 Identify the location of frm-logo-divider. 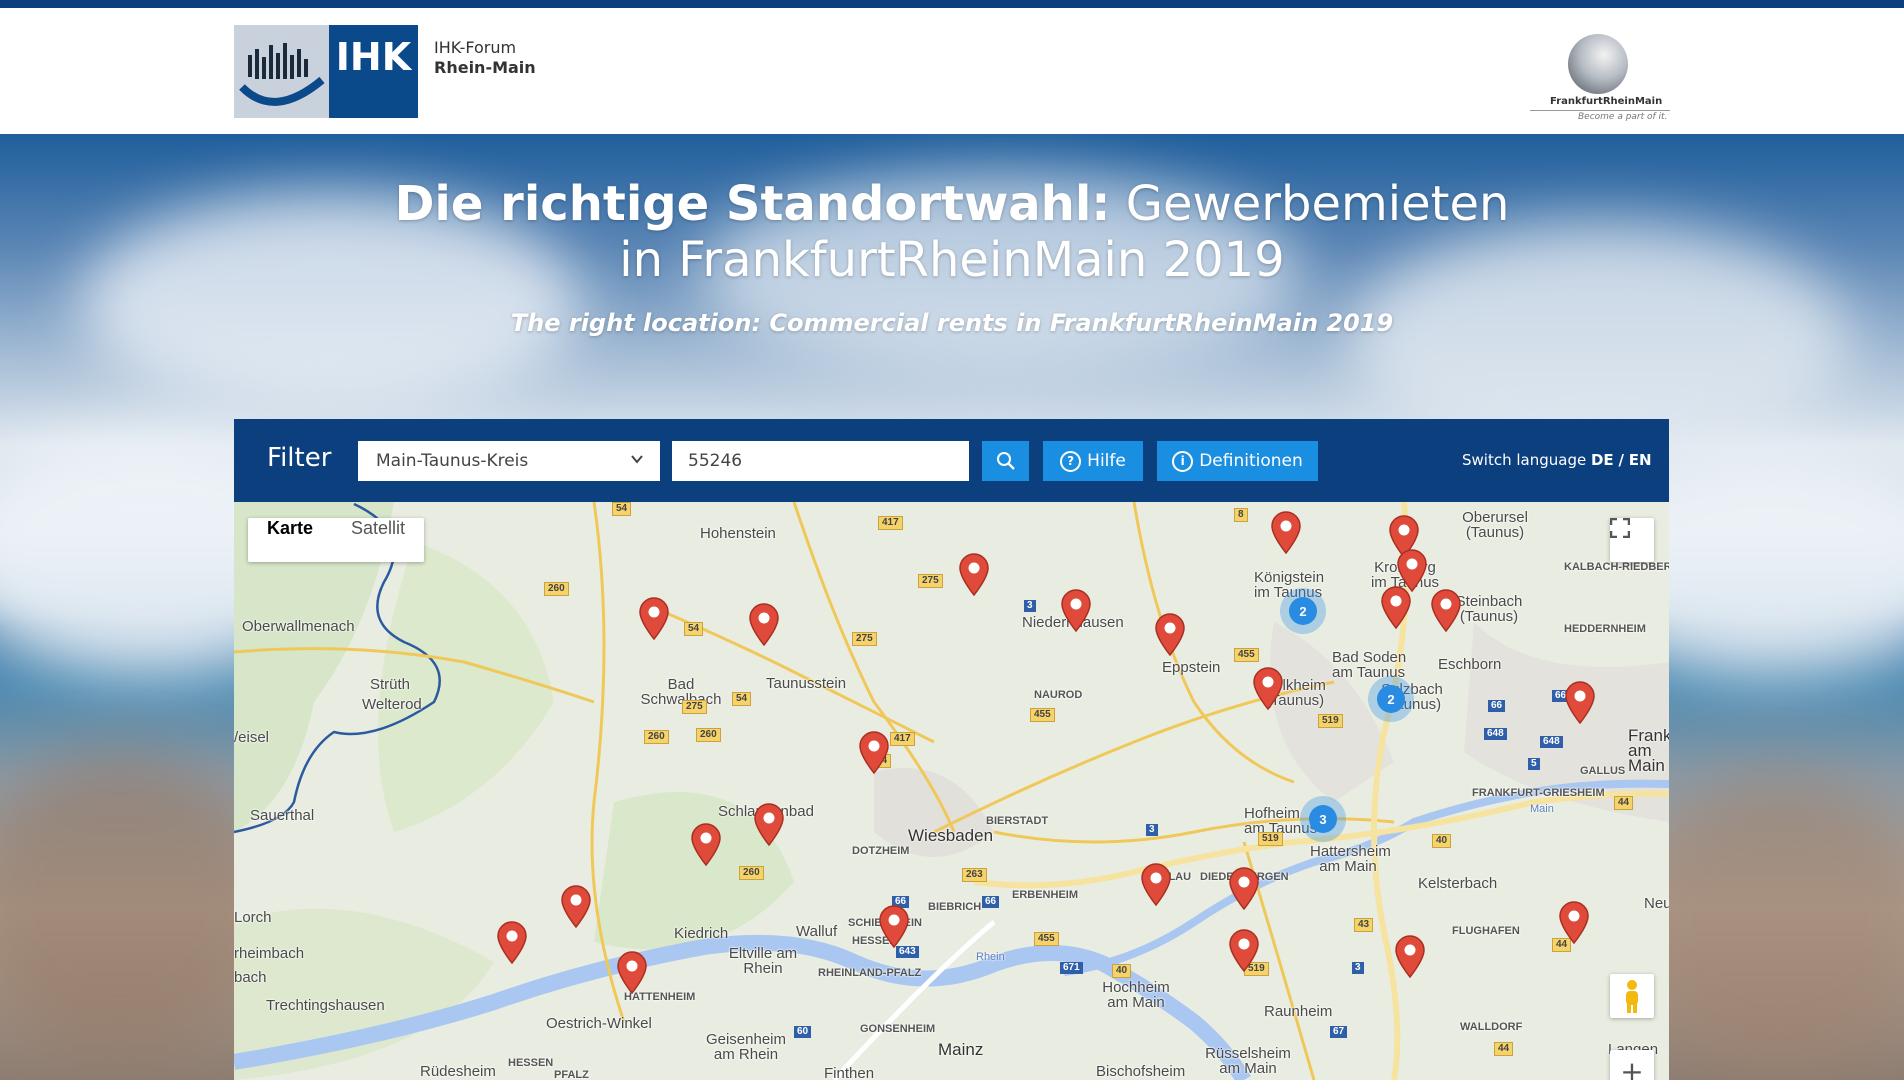
(1600, 110).